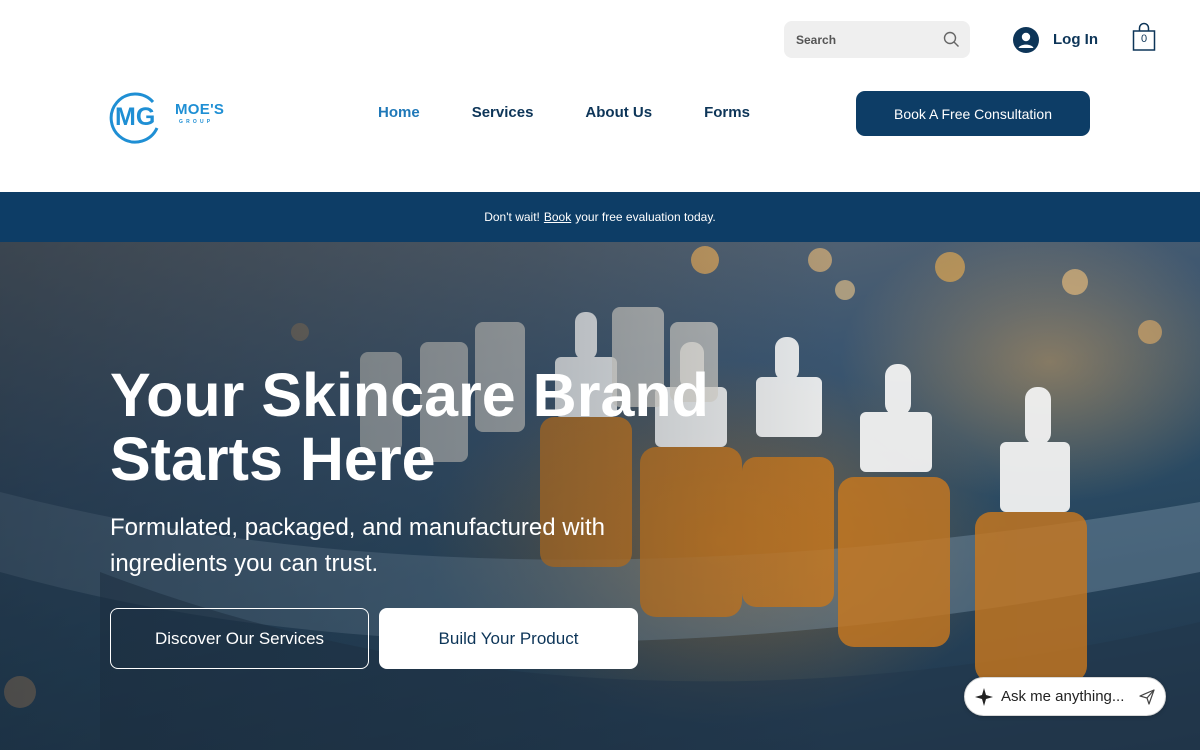  I want to click on book-consultation-button: Book A Free Consultation, so click(973, 113).